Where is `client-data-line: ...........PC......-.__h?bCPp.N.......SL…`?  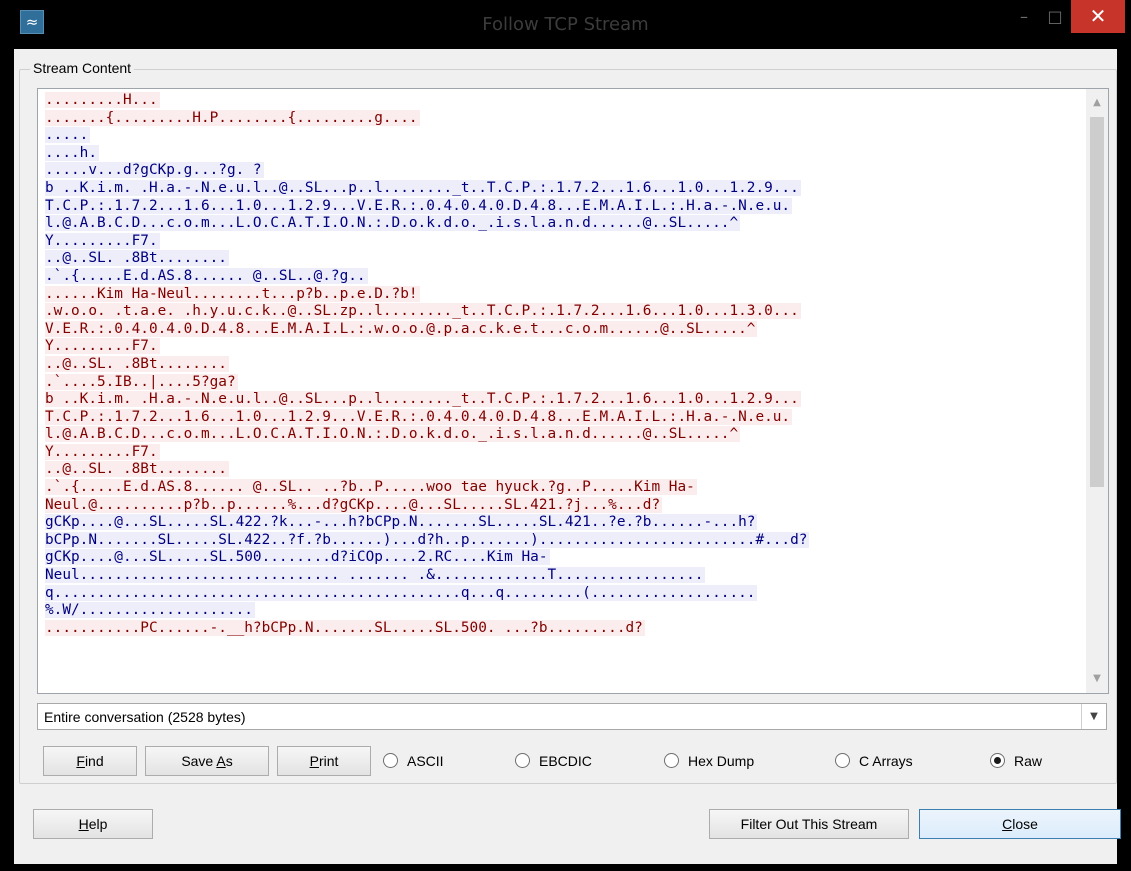
client-data-line: ...........PC......-.__h?bCPp.N.......SL… is located at coordinates (563, 628).